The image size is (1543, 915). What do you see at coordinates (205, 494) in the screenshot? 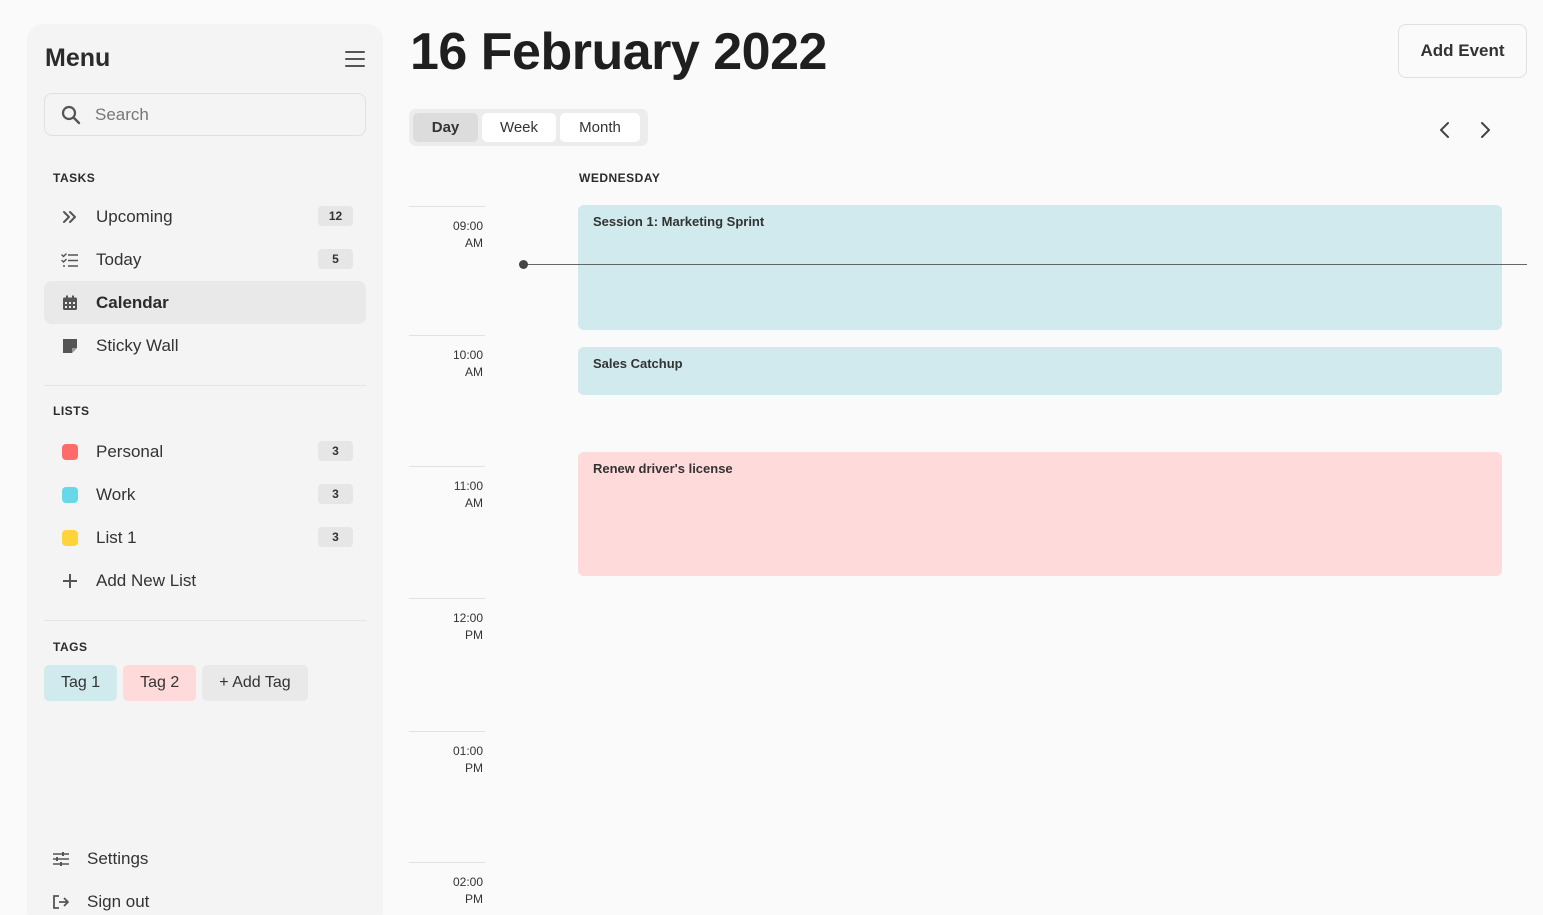
I see `sidebar-item-work: Work 3` at bounding box center [205, 494].